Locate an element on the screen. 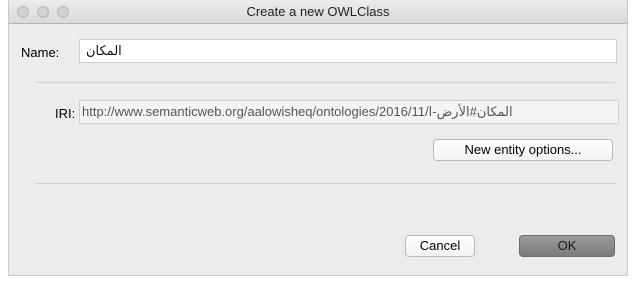 The width and height of the screenshot is (636, 282). ok-button: OK is located at coordinates (567, 246).